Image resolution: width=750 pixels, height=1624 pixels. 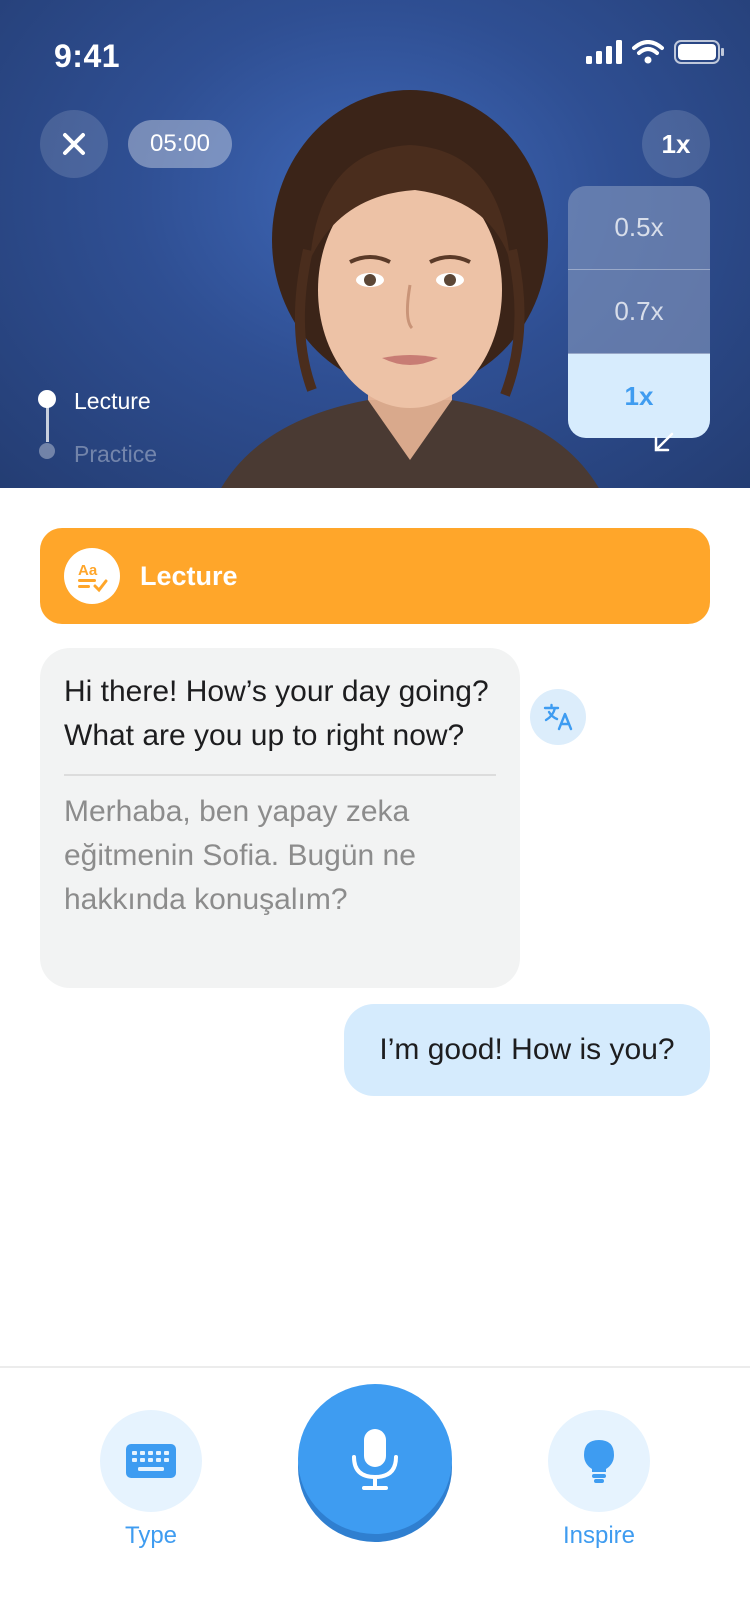 I want to click on lecture-banner: Aa Lecture, so click(x=375, y=576).